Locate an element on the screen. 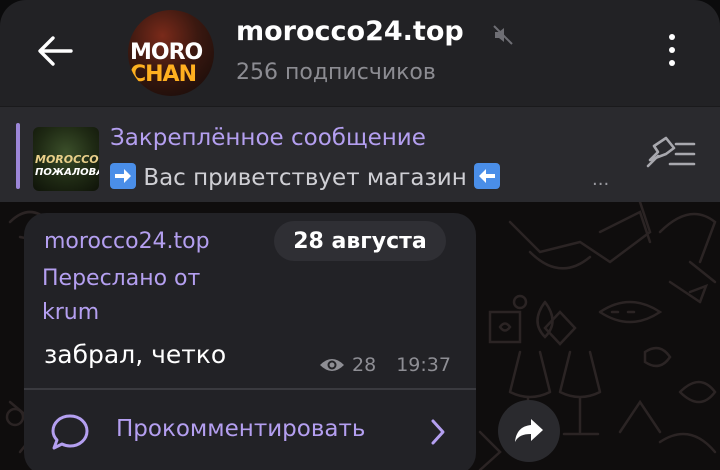  right-arrow-emoji-icon is located at coordinates (123, 176).